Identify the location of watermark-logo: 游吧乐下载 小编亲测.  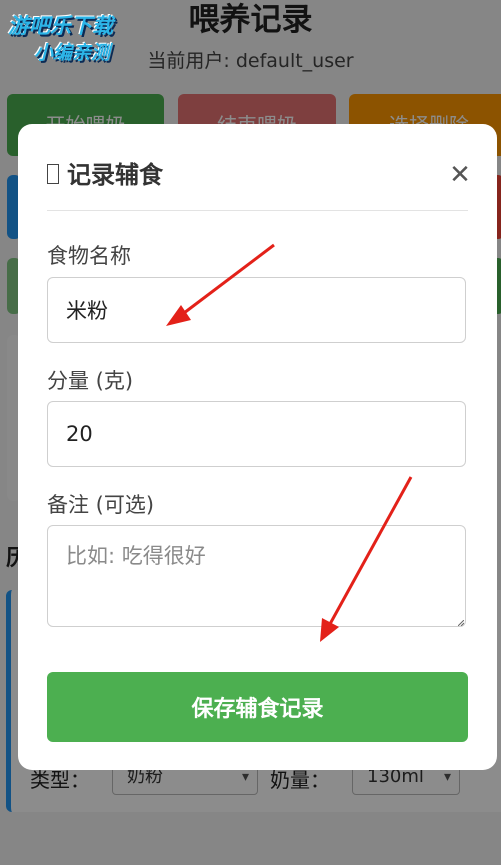
(76, 37).